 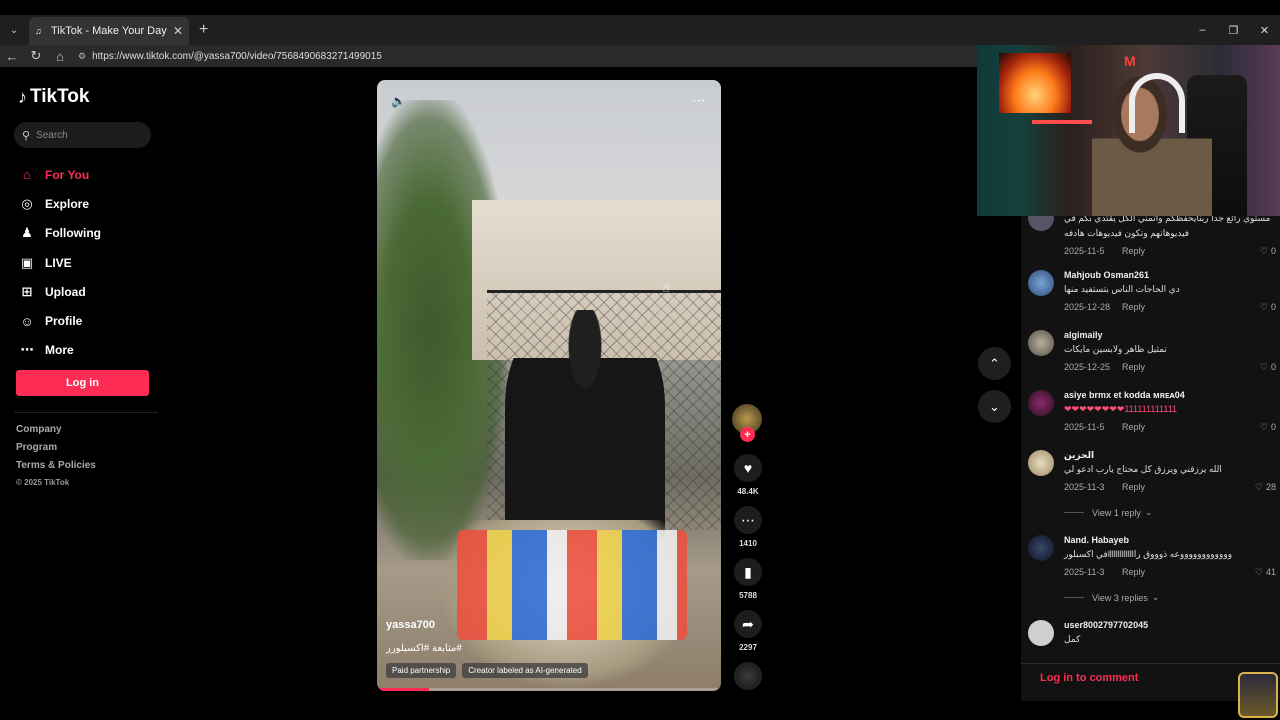 What do you see at coordinates (56, 451) in the screenshot?
I see `footer-link-program: Program` at bounding box center [56, 451].